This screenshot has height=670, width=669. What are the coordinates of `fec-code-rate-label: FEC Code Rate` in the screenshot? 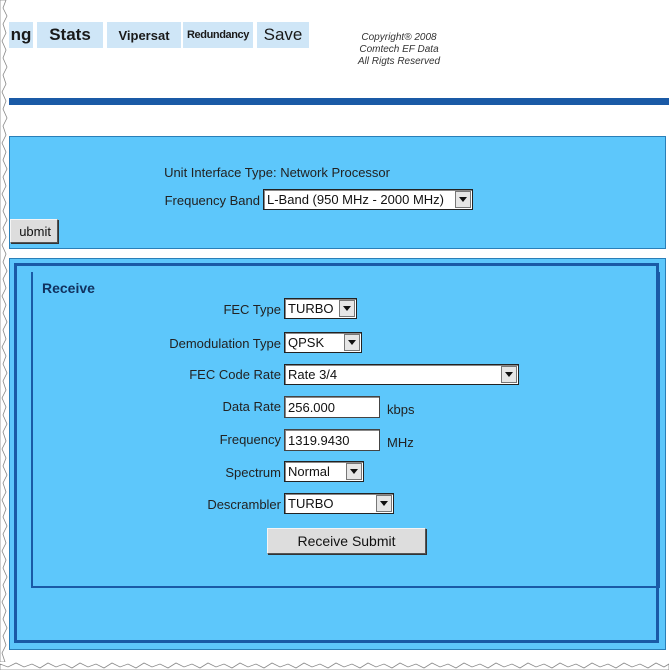 It's located at (235, 374).